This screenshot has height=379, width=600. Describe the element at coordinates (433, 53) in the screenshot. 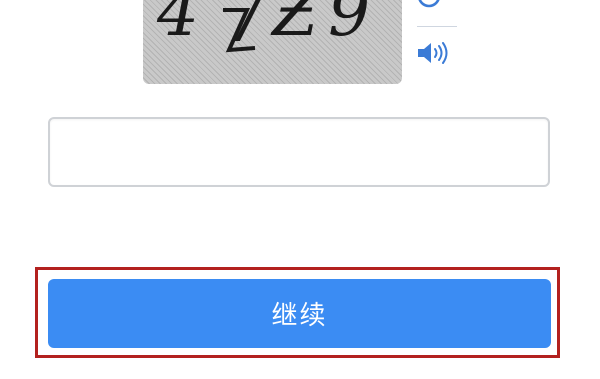

I see `speaker-icon` at that location.